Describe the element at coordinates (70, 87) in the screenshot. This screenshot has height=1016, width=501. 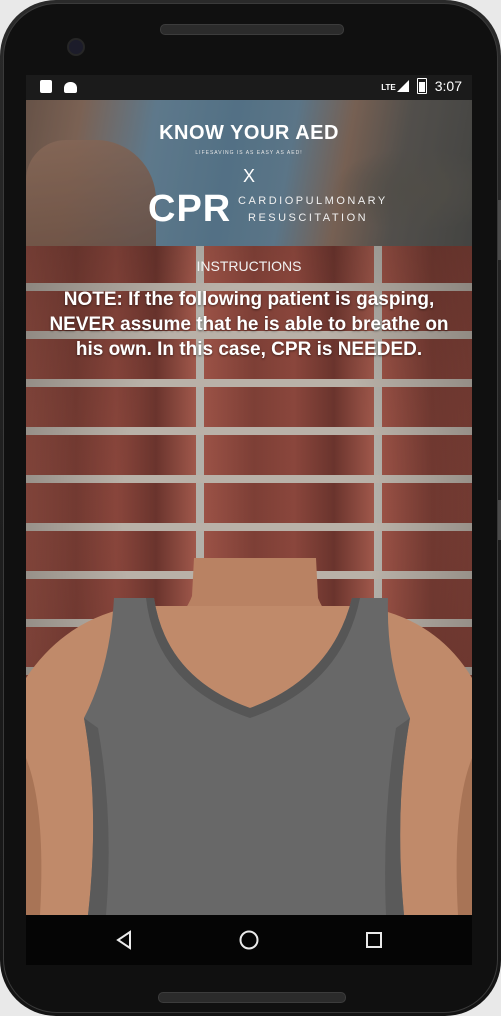
I see `android-icon` at that location.